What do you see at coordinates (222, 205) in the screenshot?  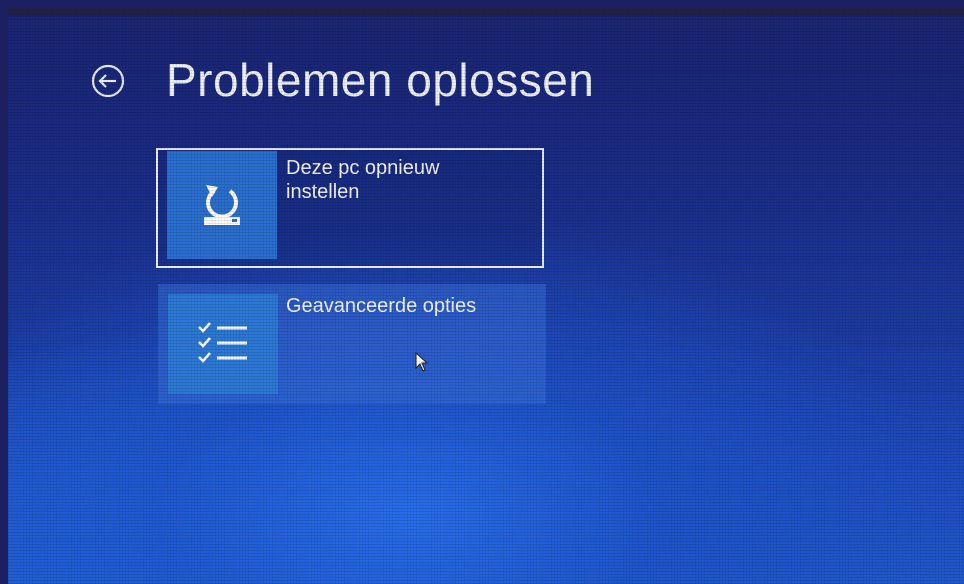 I see `reset-pc-icon` at bounding box center [222, 205].